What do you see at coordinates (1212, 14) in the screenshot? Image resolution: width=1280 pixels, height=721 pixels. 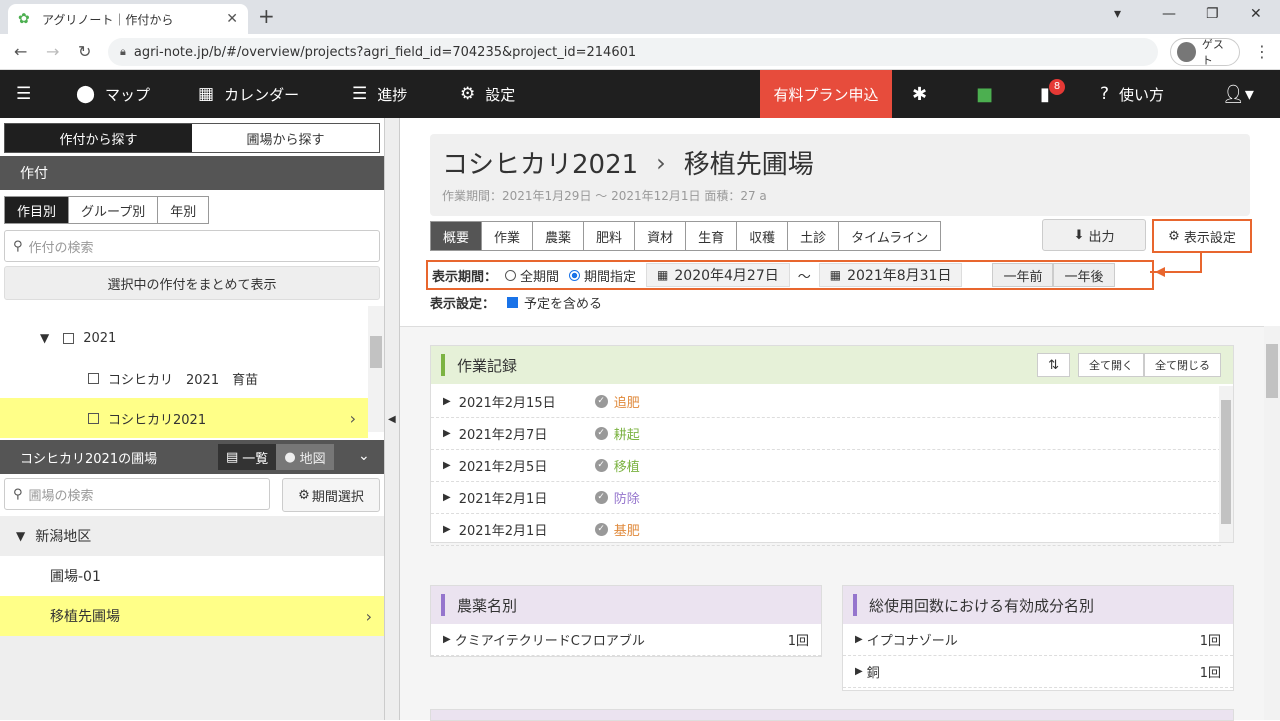 I see `restore-icon: ❐` at bounding box center [1212, 14].